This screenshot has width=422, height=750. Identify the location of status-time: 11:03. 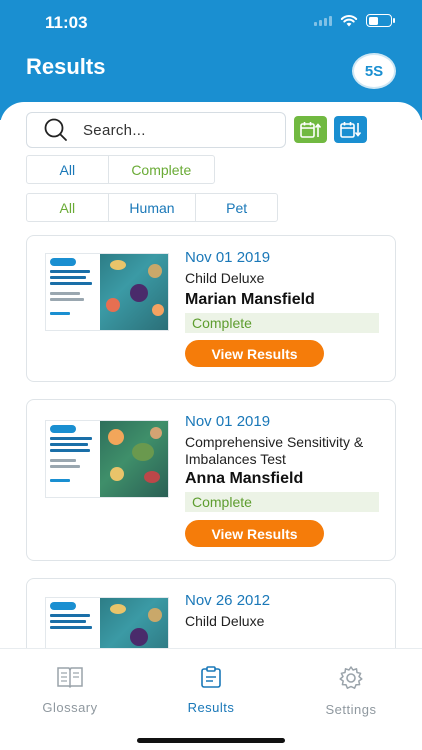
(66, 22).